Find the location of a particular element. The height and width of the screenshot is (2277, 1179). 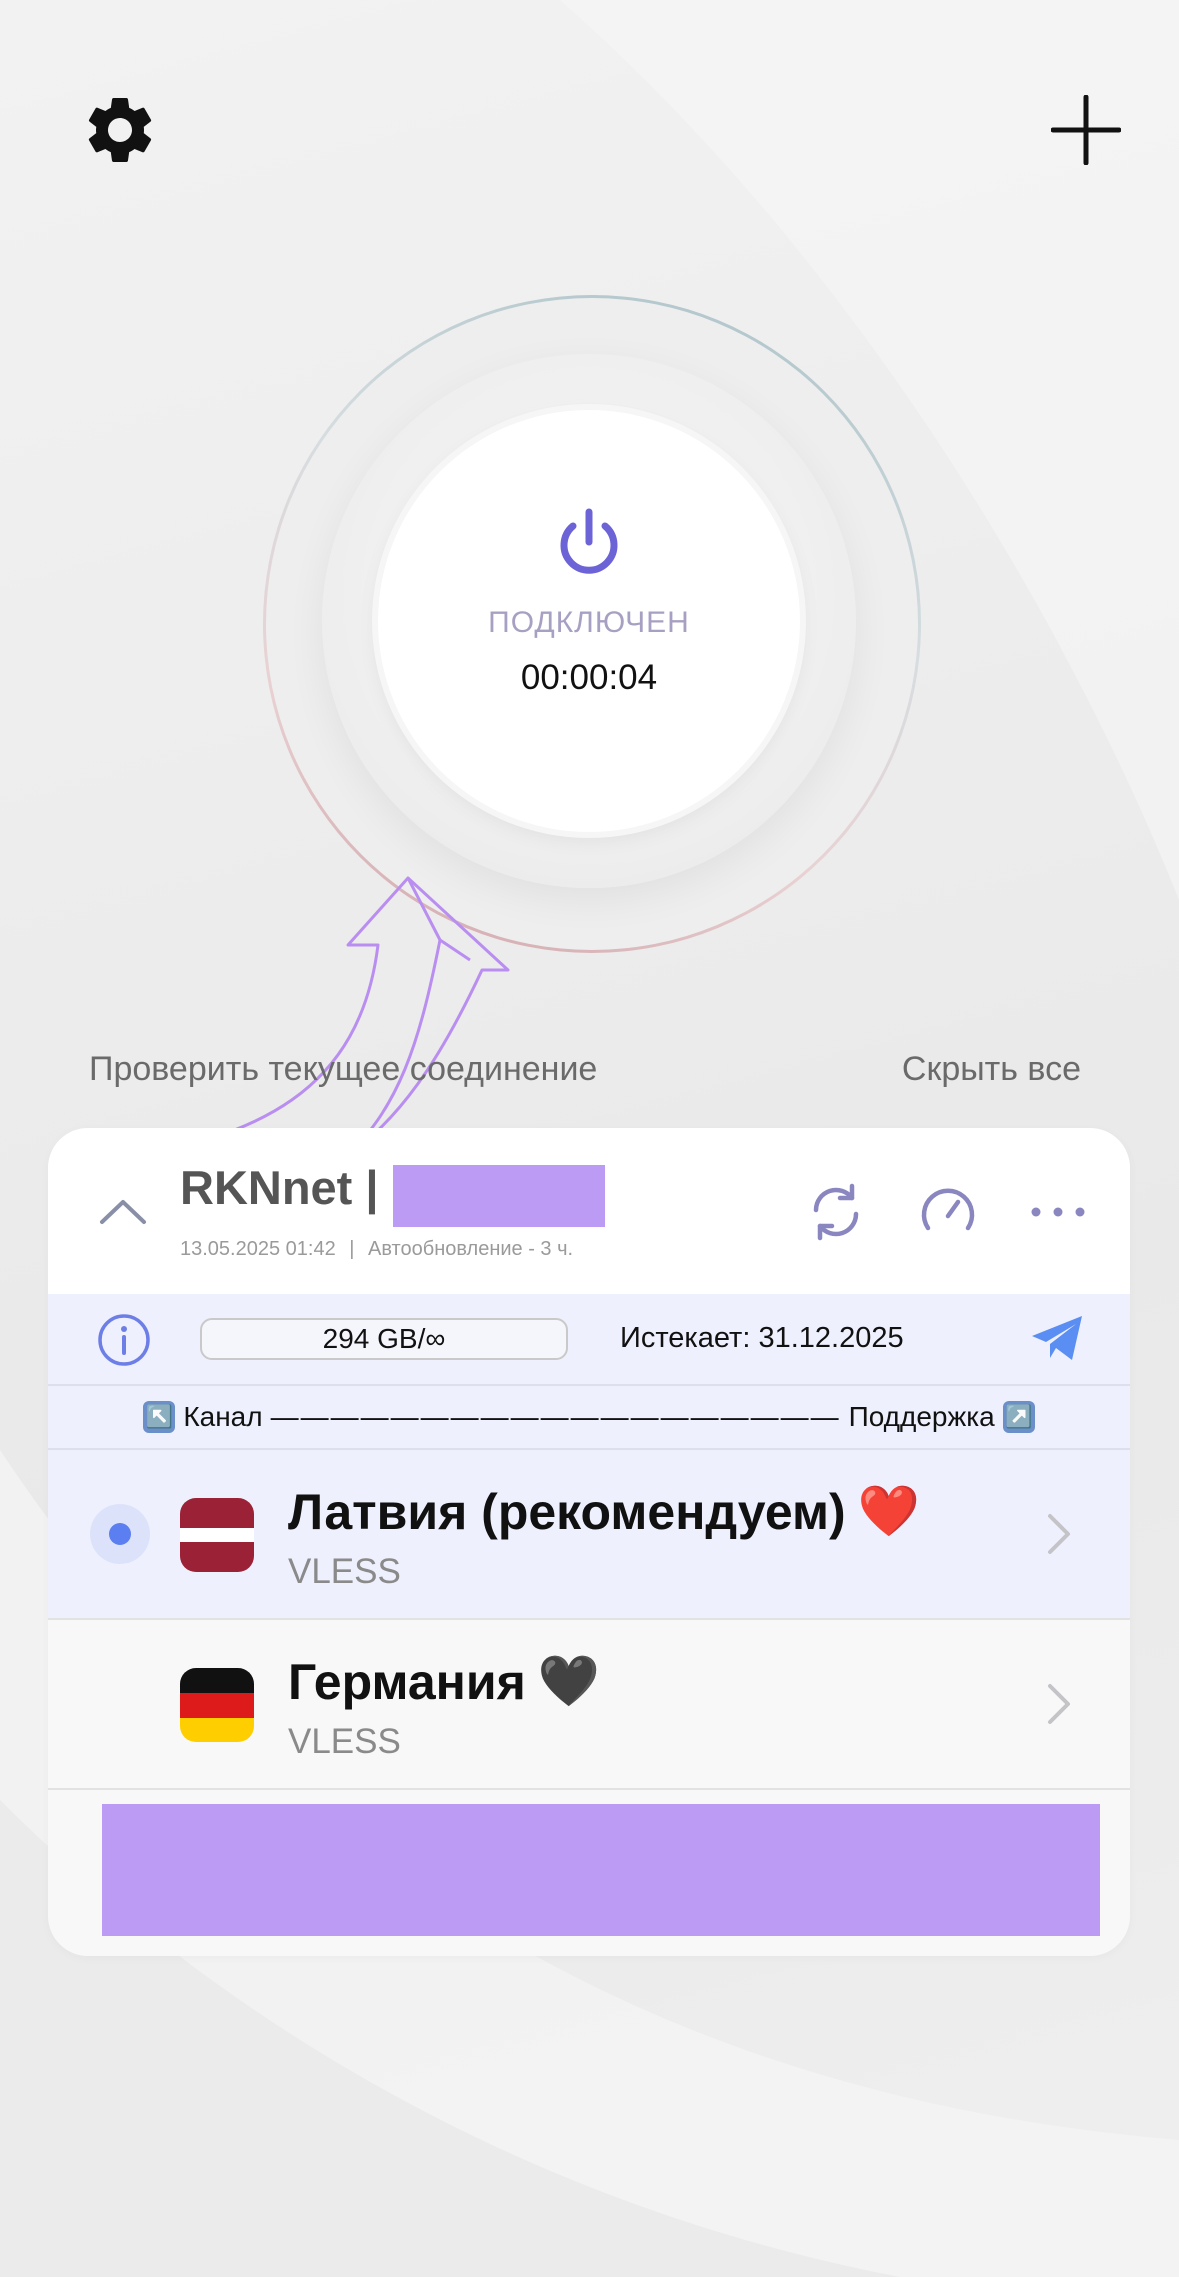

hide-all-link: Скрыть все is located at coordinates (991, 1069).